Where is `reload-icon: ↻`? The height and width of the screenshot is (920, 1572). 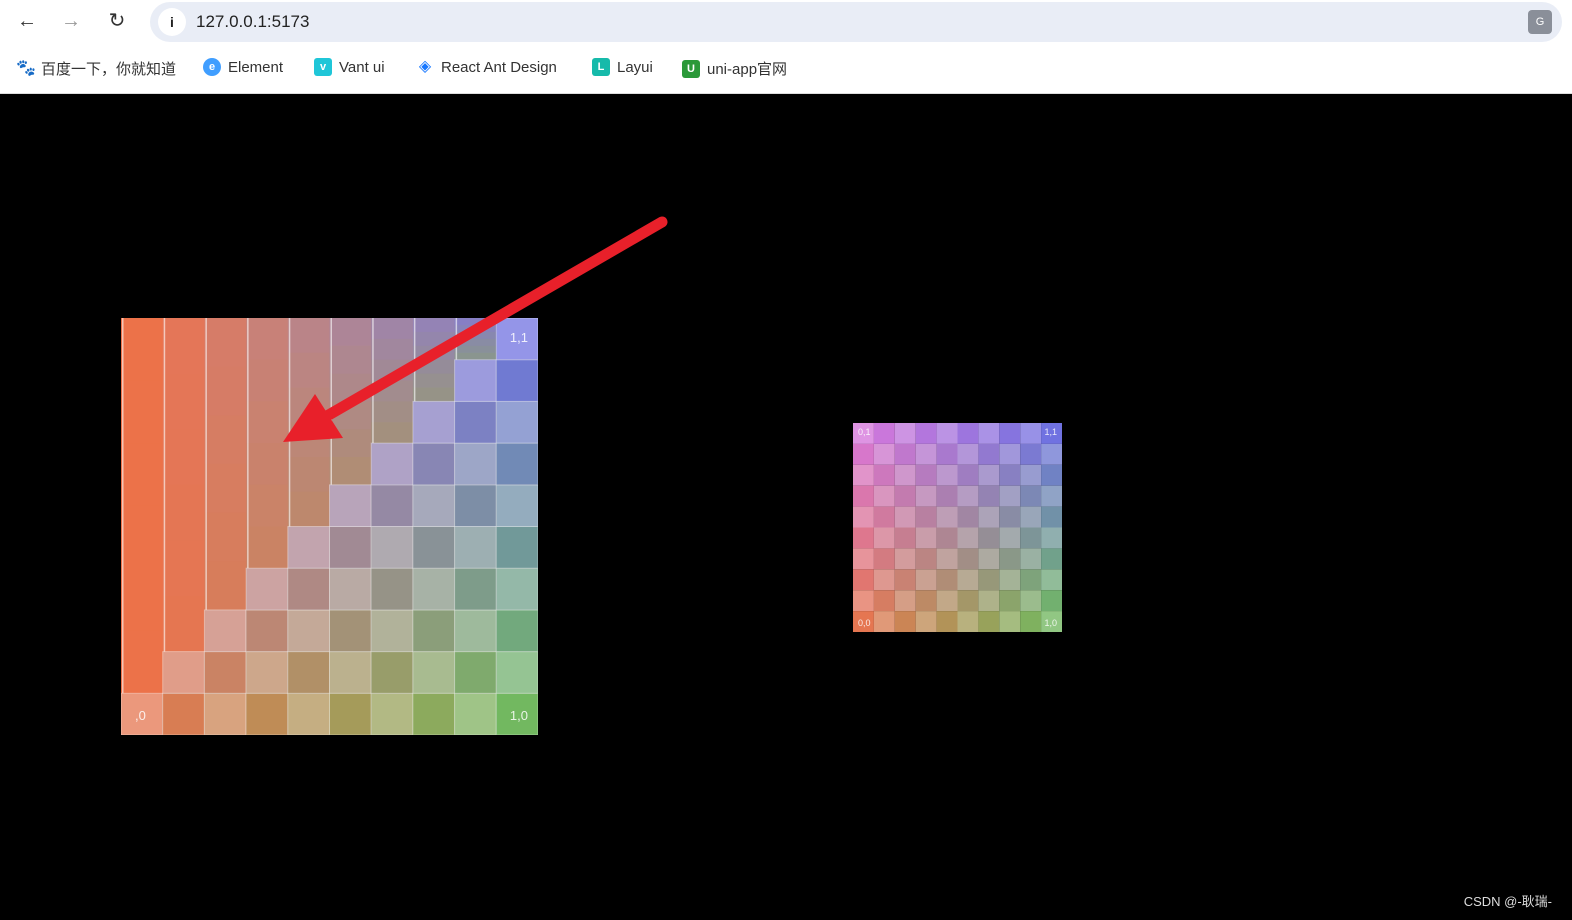
reload-icon: ↻ is located at coordinates (117, 21).